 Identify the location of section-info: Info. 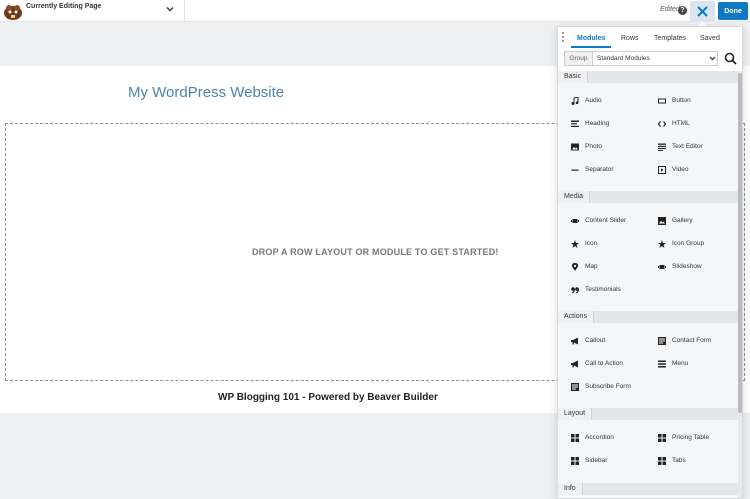
(648, 489).